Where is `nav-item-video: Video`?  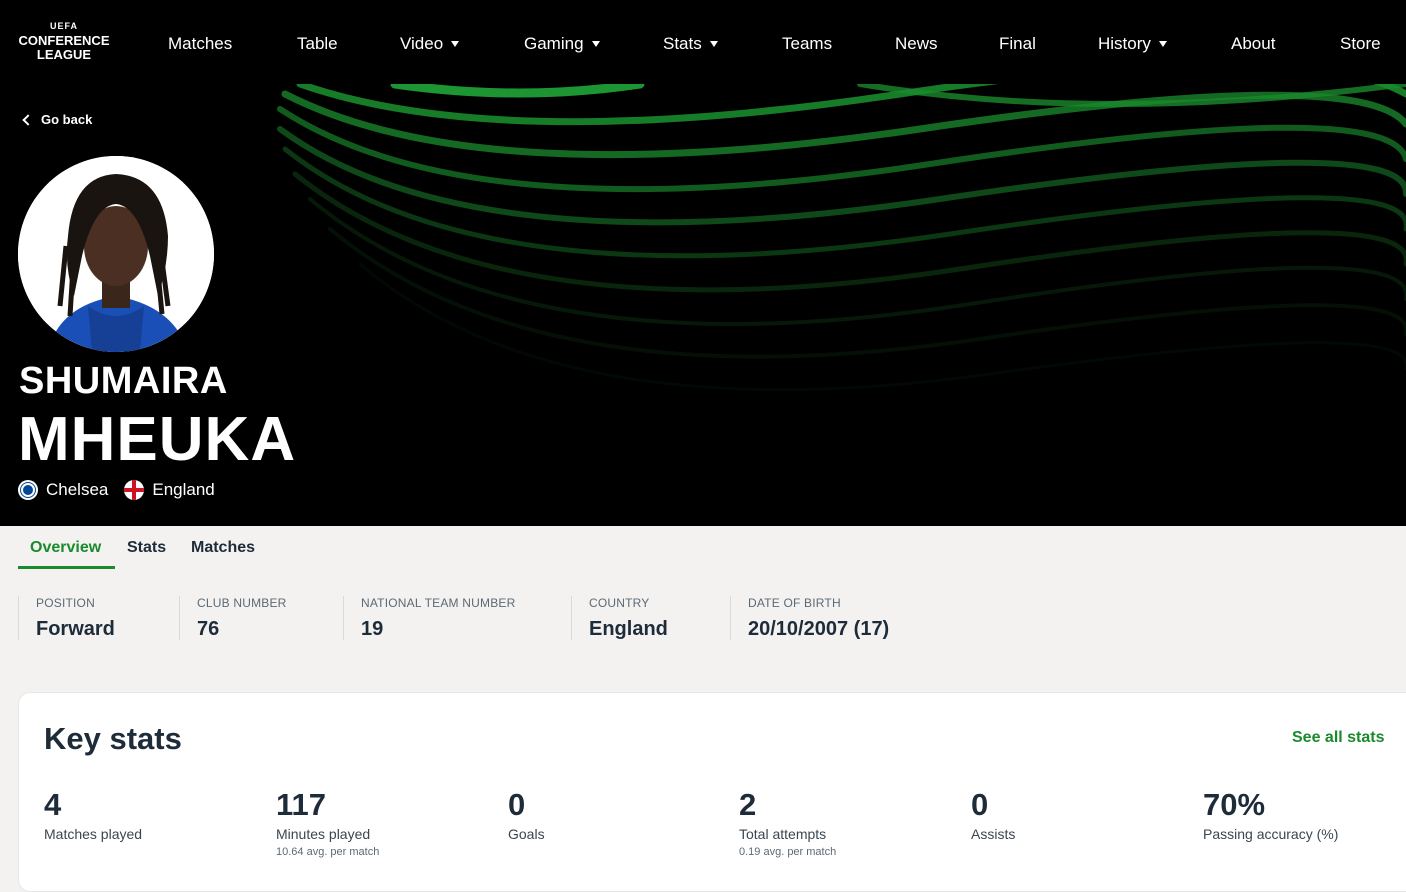
nav-item-video: Video is located at coordinates (430, 44).